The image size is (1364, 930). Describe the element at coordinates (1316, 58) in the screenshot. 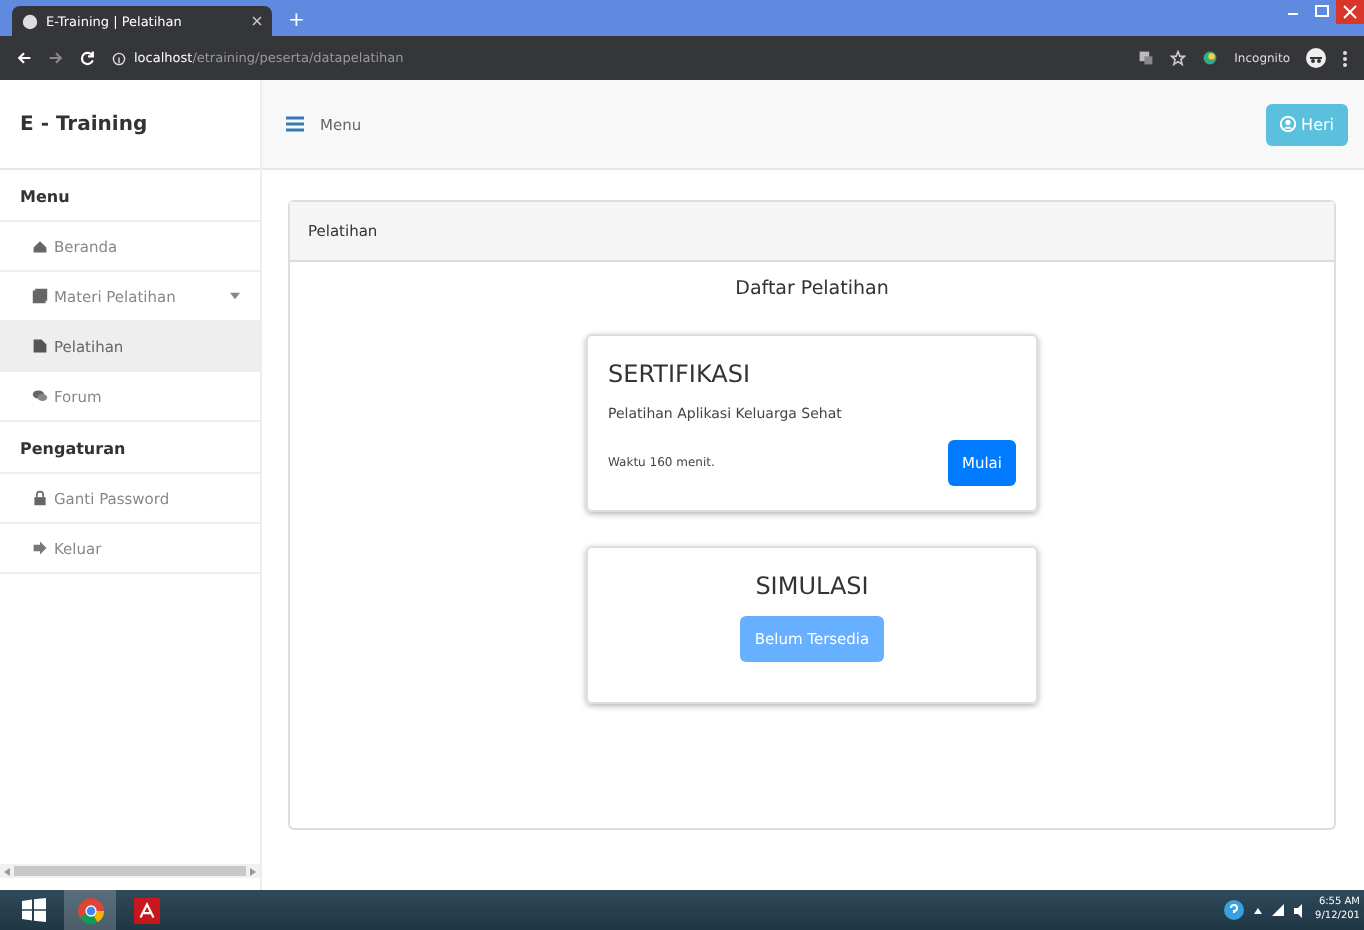

I see `incognito-icon` at that location.